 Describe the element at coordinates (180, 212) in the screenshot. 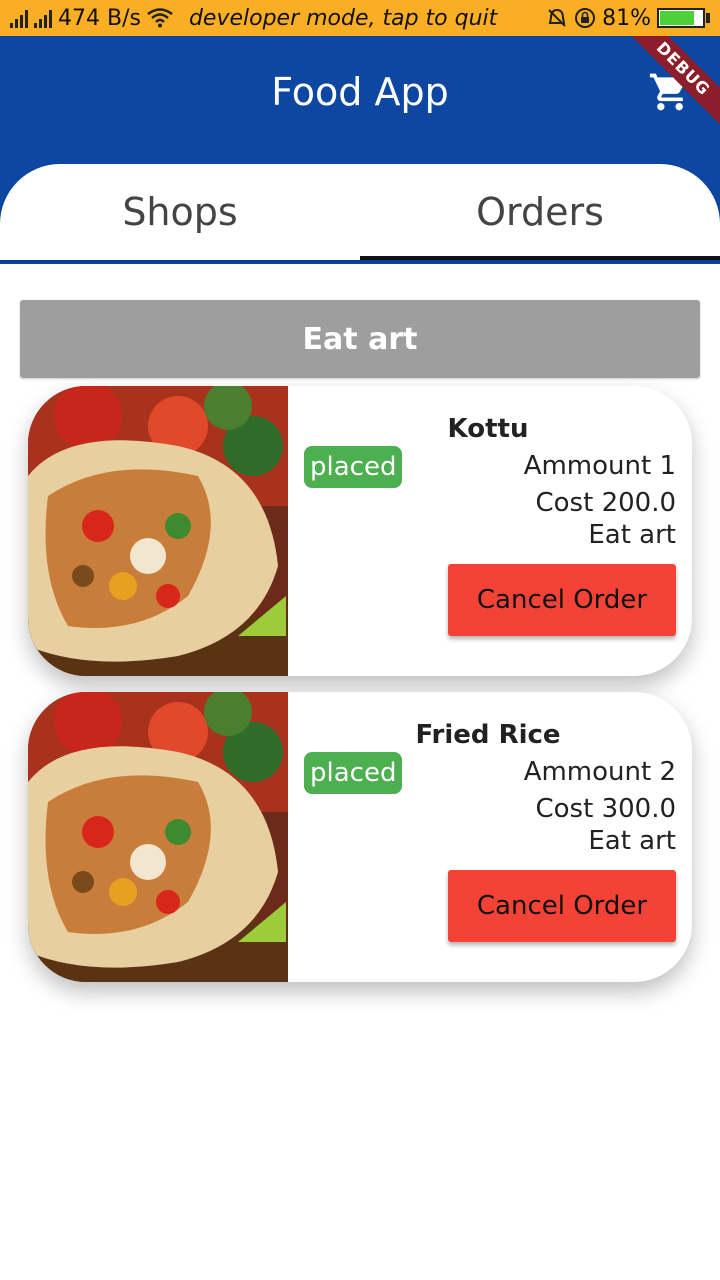

I see `tab-shops: Shops` at that location.